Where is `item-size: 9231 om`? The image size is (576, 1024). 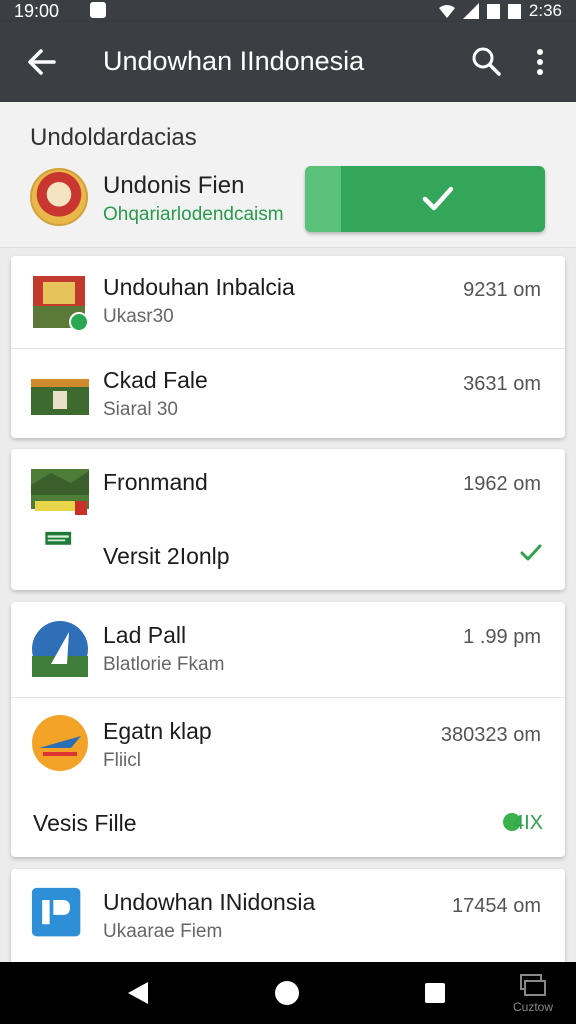 item-size: 9231 om is located at coordinates (502, 290).